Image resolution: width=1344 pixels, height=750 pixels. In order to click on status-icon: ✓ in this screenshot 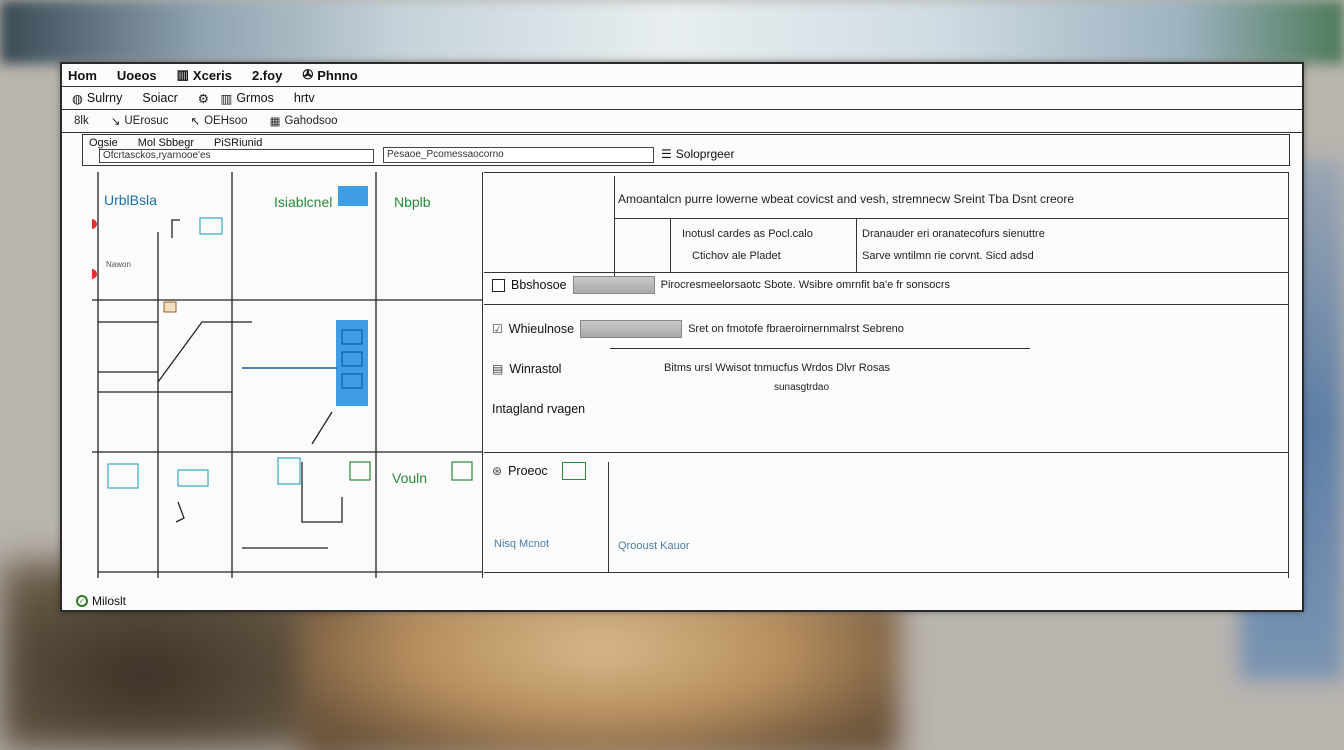, I will do `click(82, 601)`.